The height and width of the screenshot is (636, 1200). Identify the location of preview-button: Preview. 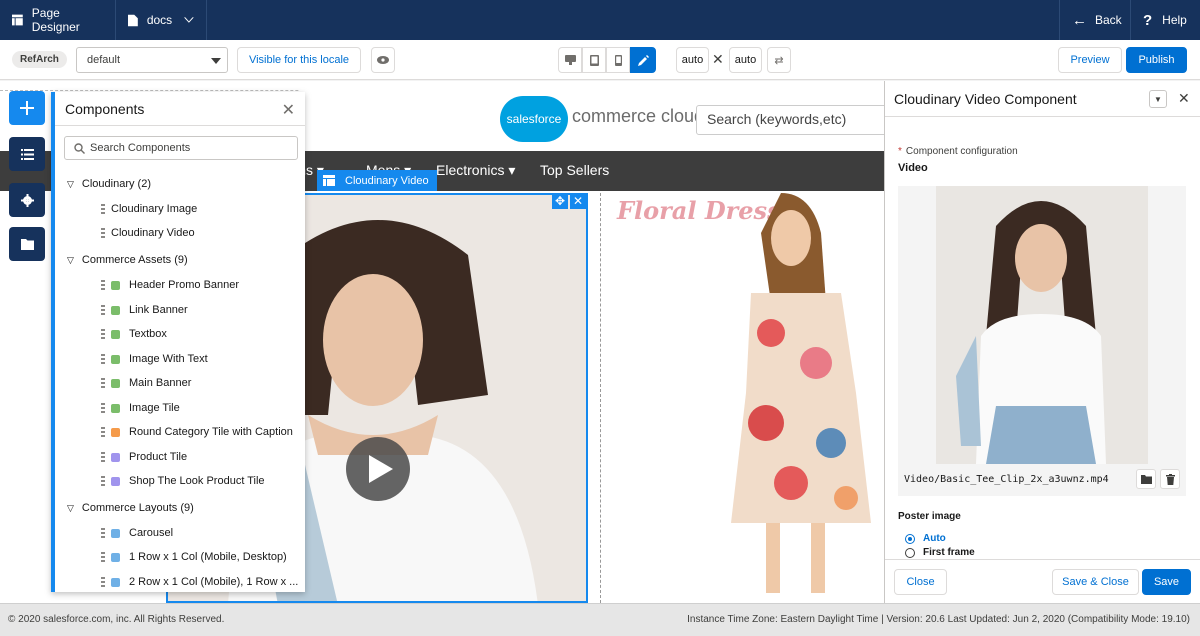
(1090, 60).